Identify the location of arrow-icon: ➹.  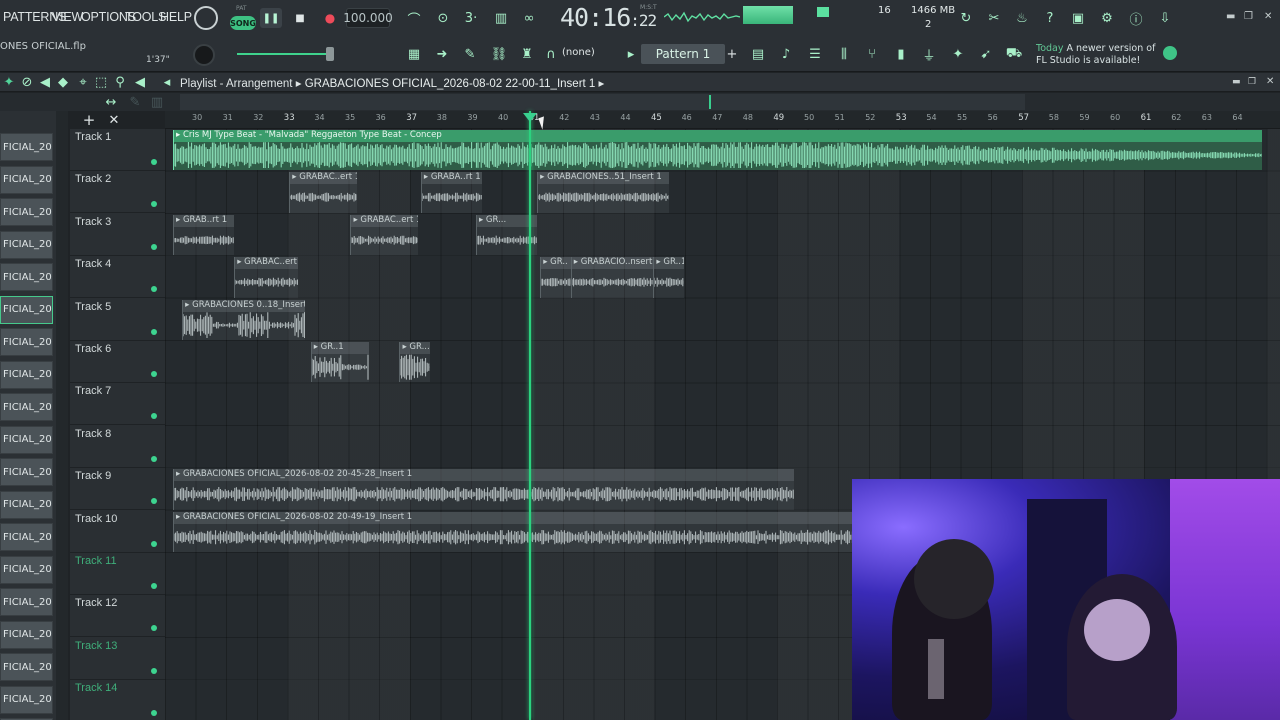
(986, 54).